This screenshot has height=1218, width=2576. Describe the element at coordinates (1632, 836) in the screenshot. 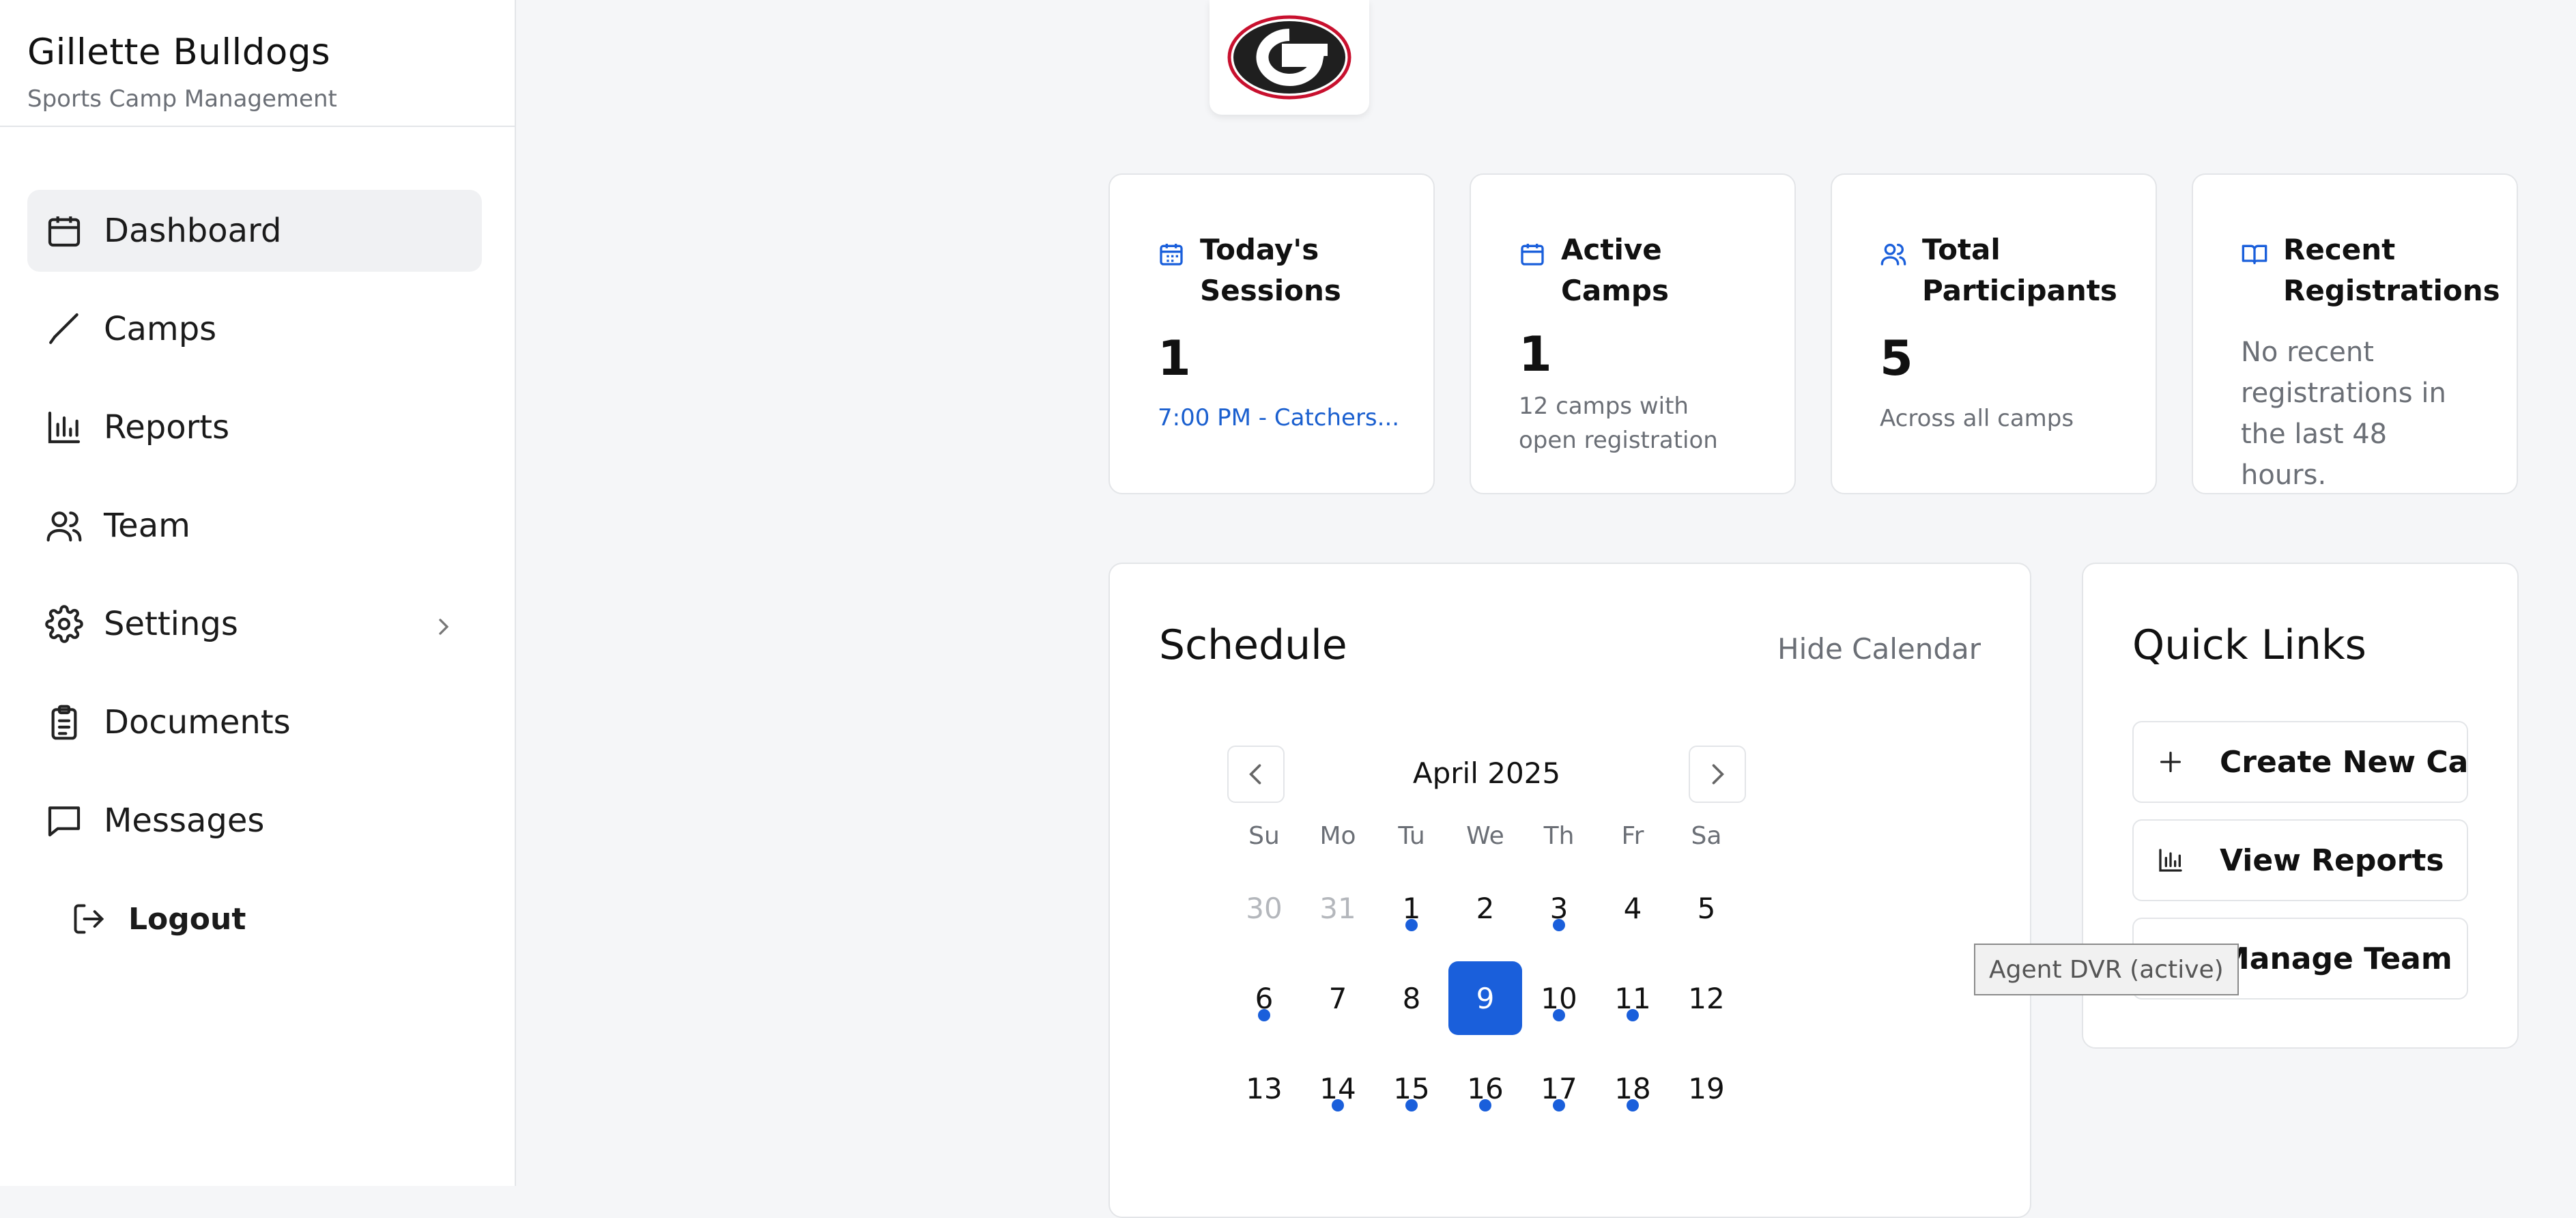

I see `weekday-label: Fr` at that location.